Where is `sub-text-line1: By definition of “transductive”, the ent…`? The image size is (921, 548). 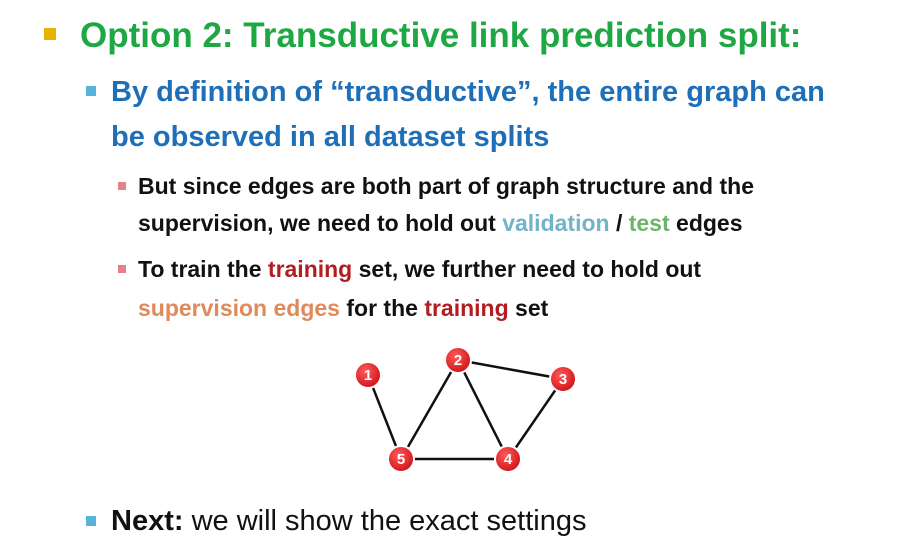
sub-text-line1: By definition of “transductive”, the ent… is located at coordinates (468, 92).